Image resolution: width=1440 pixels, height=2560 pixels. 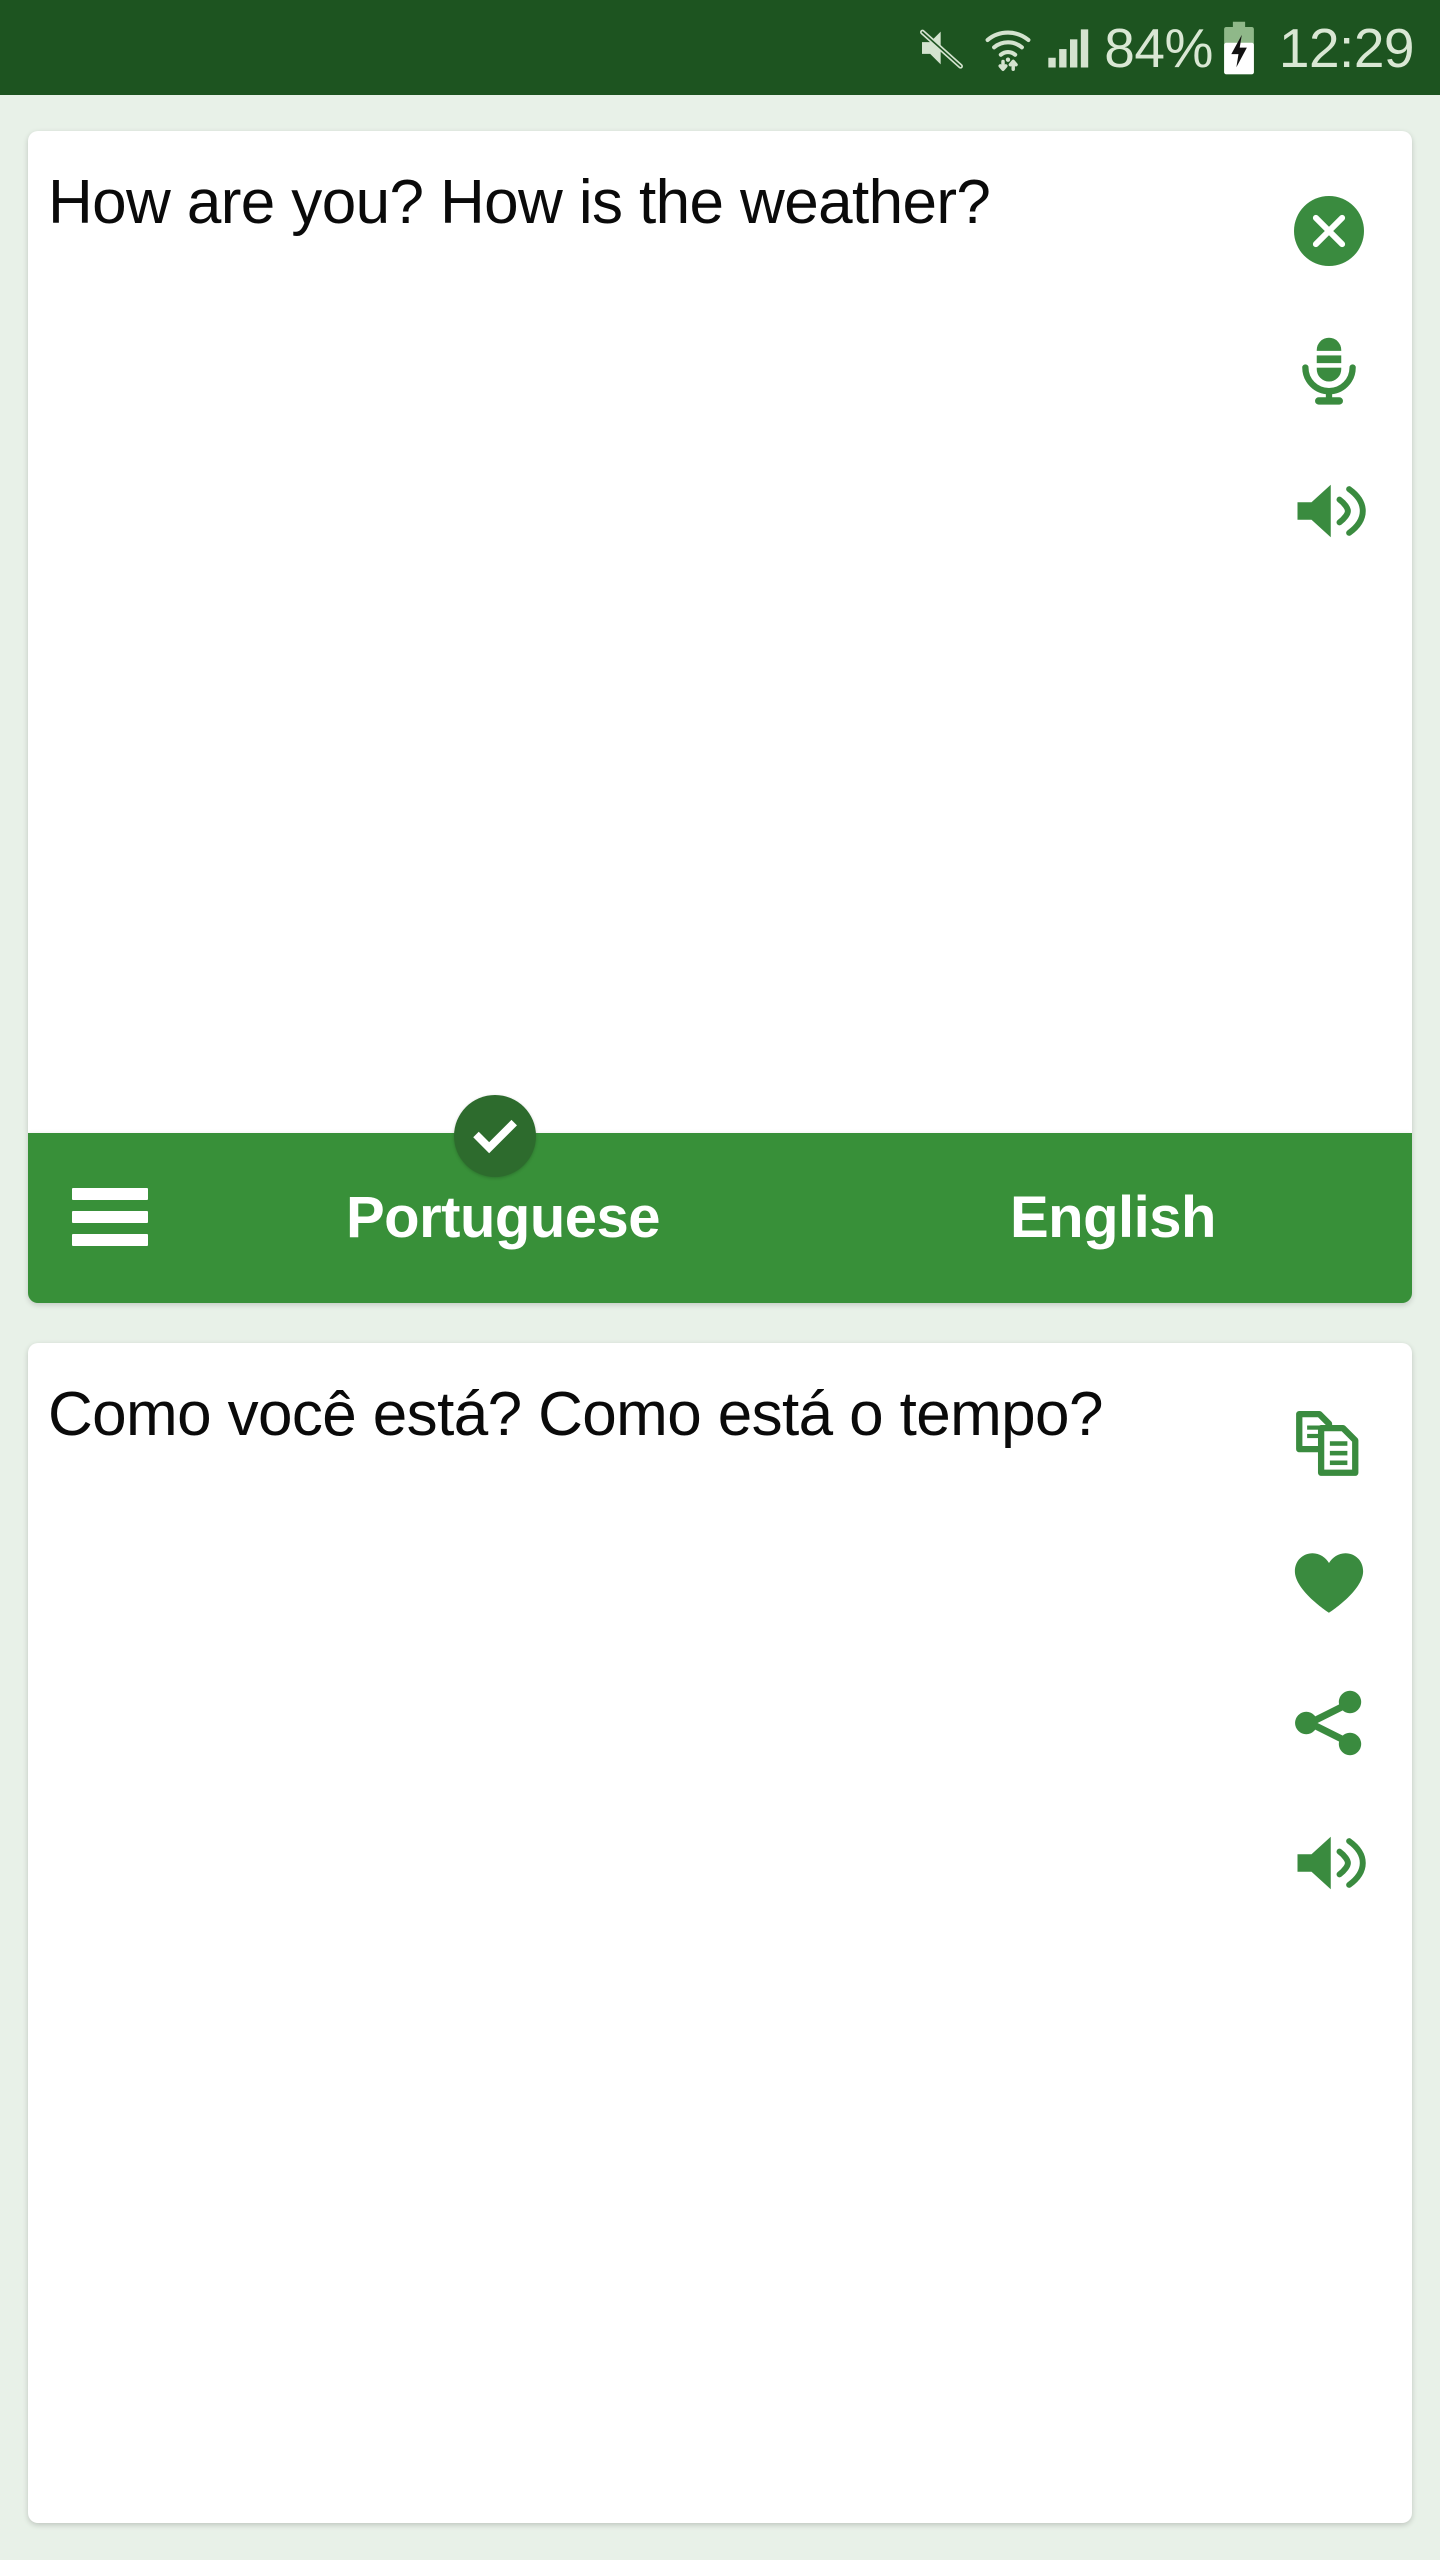 What do you see at coordinates (720, 47) in the screenshot?
I see `status-bar: 84% 12:29` at bounding box center [720, 47].